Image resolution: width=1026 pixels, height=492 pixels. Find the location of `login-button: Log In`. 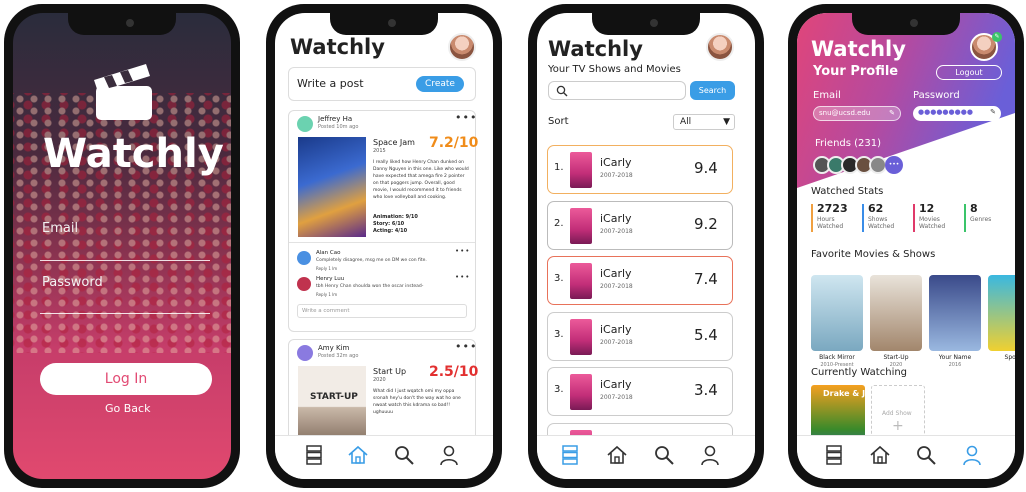

login-button: Log In is located at coordinates (126, 379).